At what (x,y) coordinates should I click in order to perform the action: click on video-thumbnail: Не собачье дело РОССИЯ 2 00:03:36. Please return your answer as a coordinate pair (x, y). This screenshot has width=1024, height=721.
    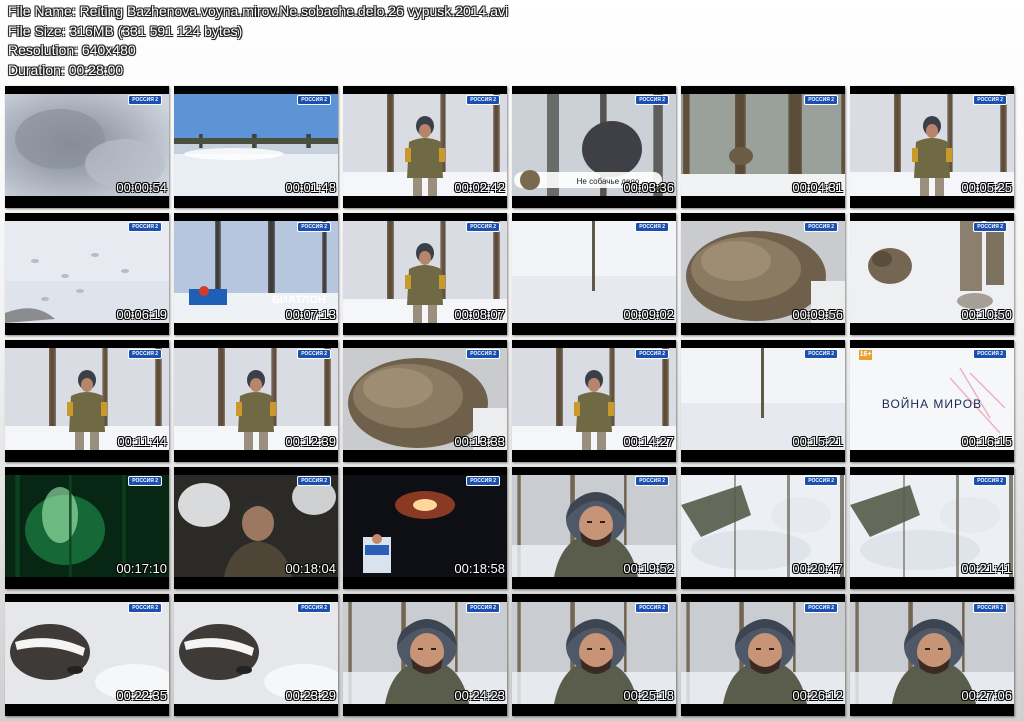
    Looking at the image, I should click on (594, 147).